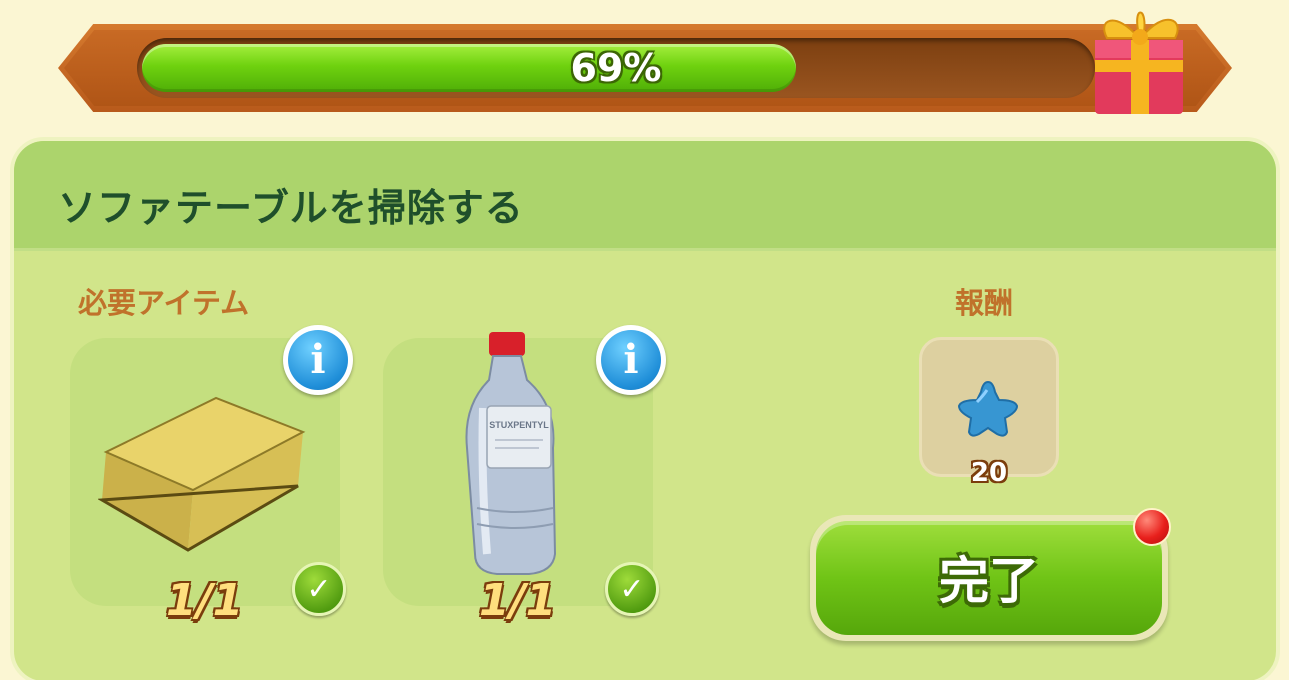 Image resolution: width=1289 pixels, height=680 pixels. Describe the element at coordinates (205, 600) in the screenshot. I see `item-count-sponge: 1/1` at that location.